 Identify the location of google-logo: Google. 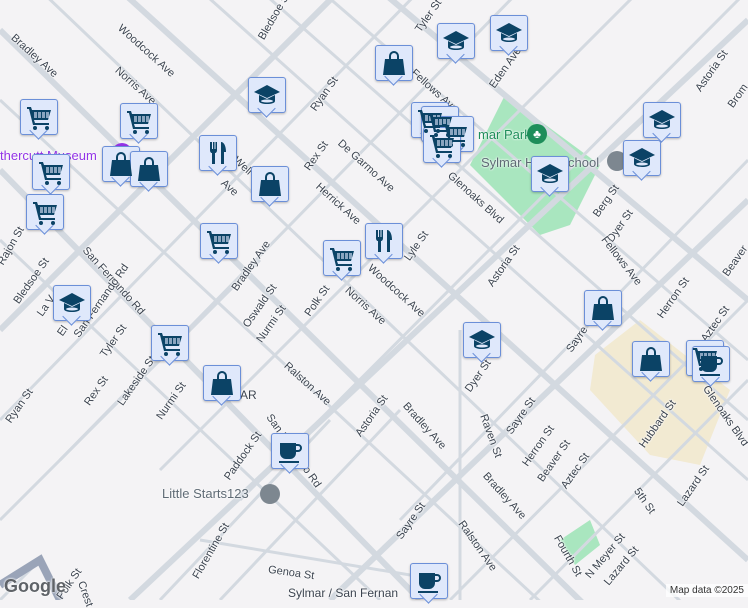
(35, 586).